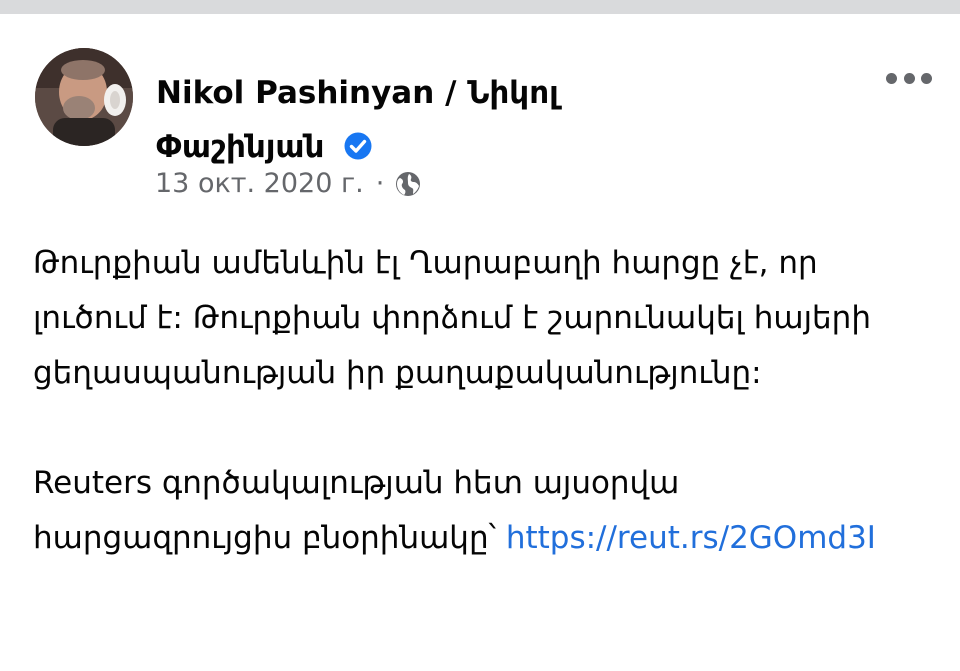 The height and width of the screenshot is (671, 960). What do you see at coordinates (436, 120) in the screenshot?
I see `author-name: Nikol Pashinyan / Նիկոլ Փաշինյան` at bounding box center [436, 120].